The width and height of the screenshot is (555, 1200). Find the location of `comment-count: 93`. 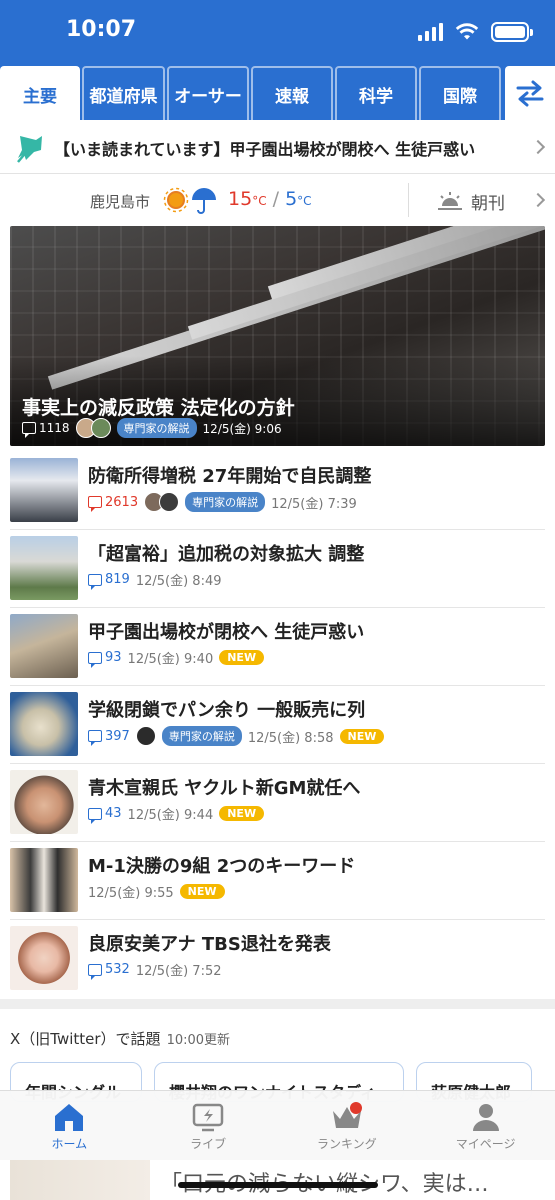

comment-count: 93 is located at coordinates (105, 659).